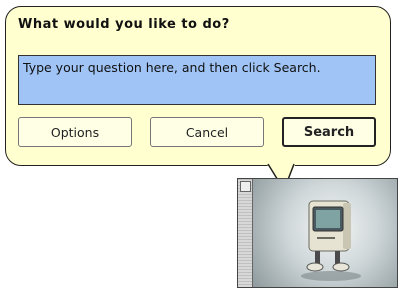 The image size is (398, 288). I want to click on search-button: Search, so click(329, 132).